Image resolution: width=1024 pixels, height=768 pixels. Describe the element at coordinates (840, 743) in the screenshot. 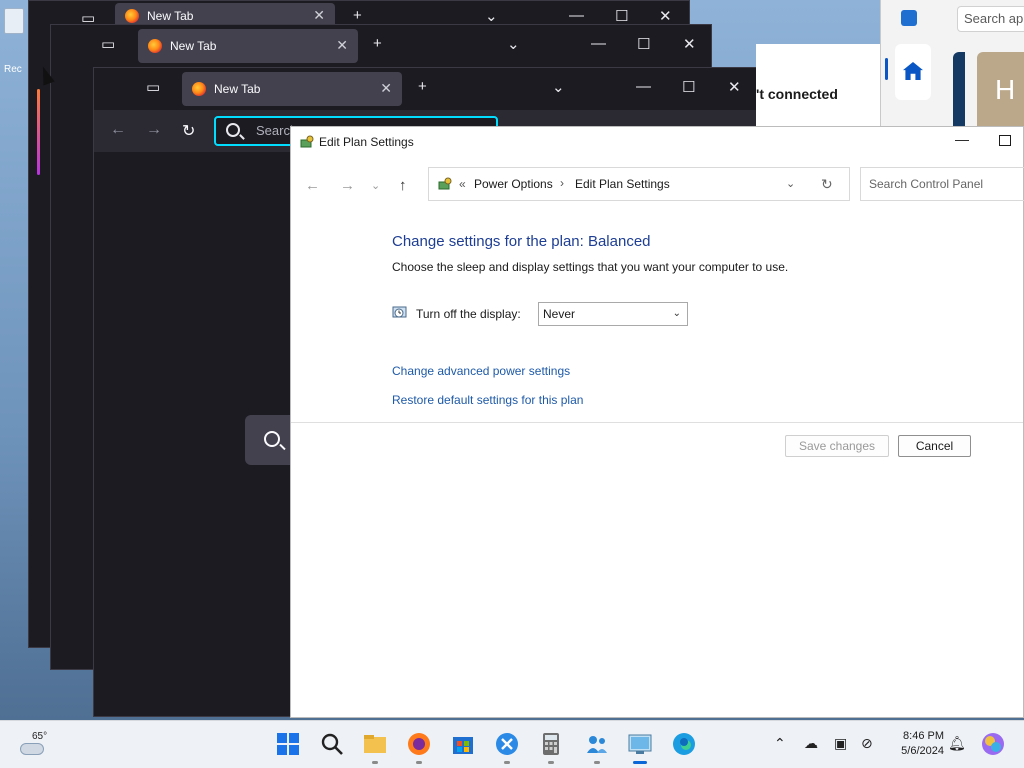

I see `display-icon: ▣` at that location.